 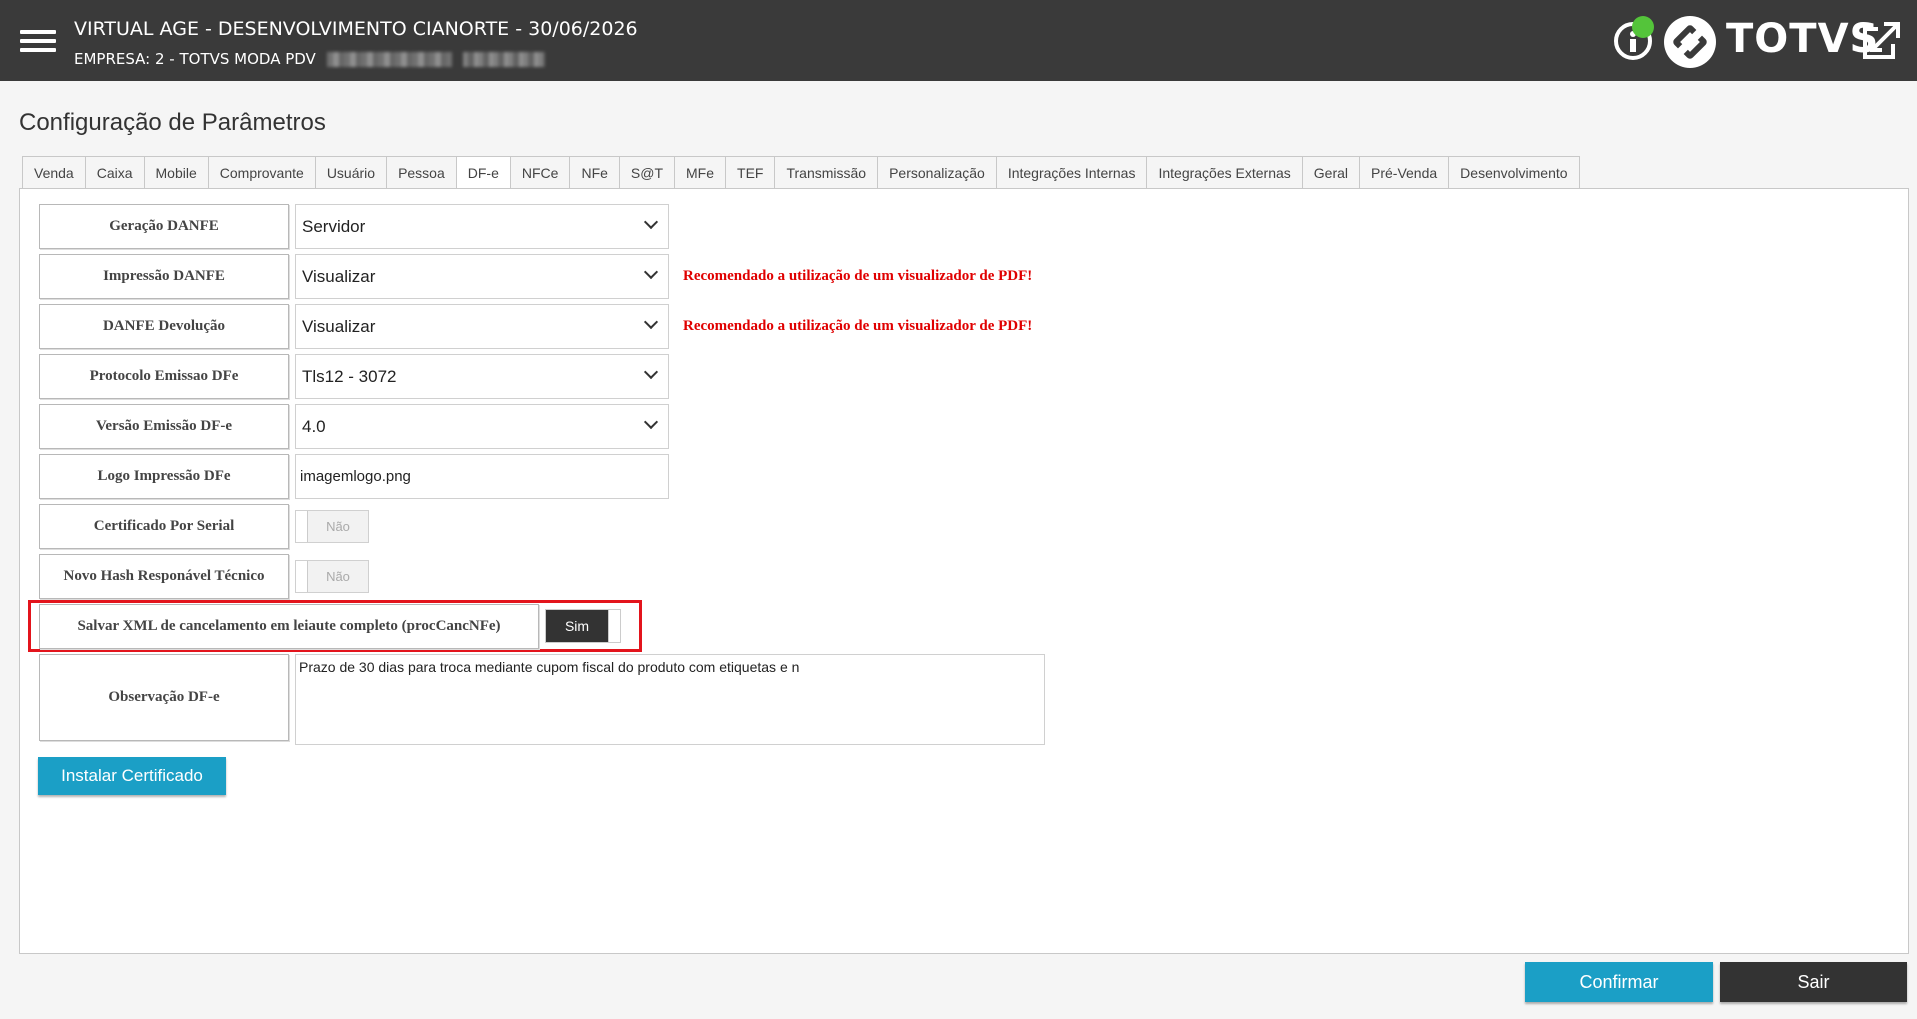 I want to click on tab-mobile: Mobile, so click(x=175, y=172).